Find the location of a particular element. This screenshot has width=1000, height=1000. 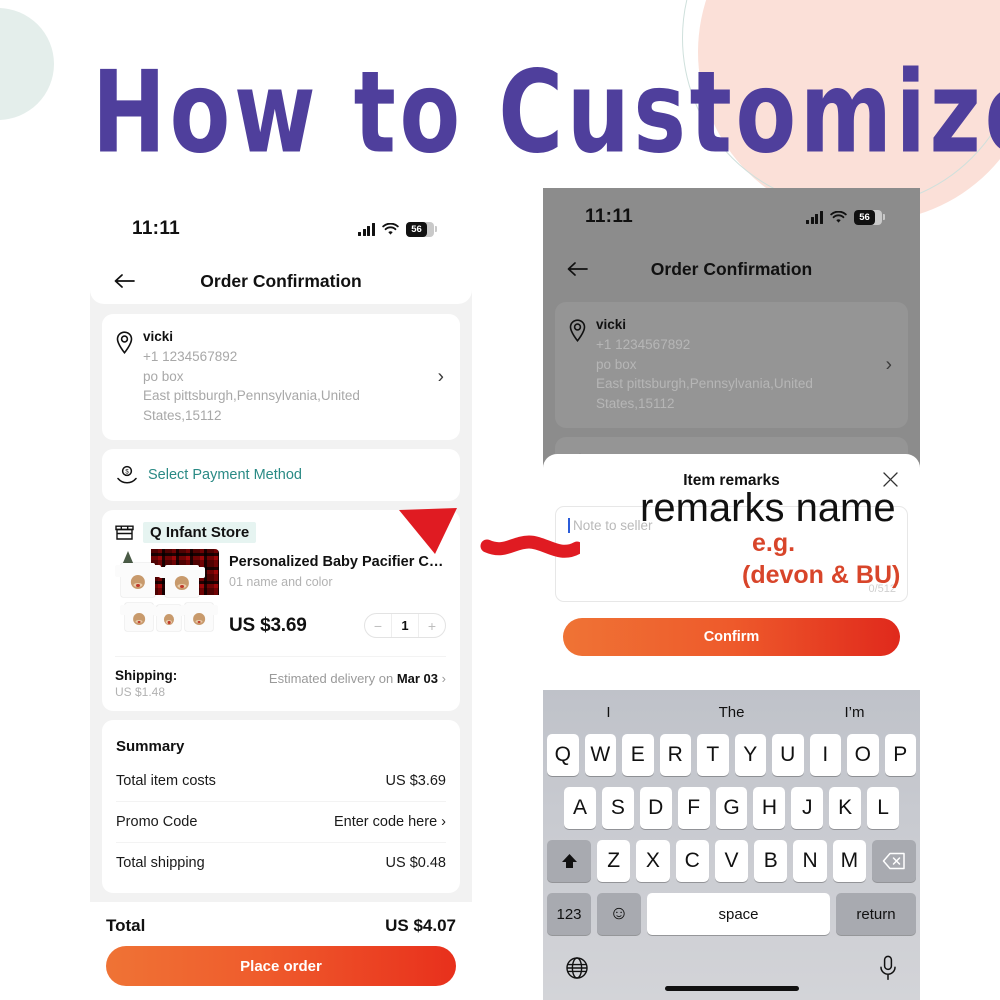

key-u: U is located at coordinates (788, 755).